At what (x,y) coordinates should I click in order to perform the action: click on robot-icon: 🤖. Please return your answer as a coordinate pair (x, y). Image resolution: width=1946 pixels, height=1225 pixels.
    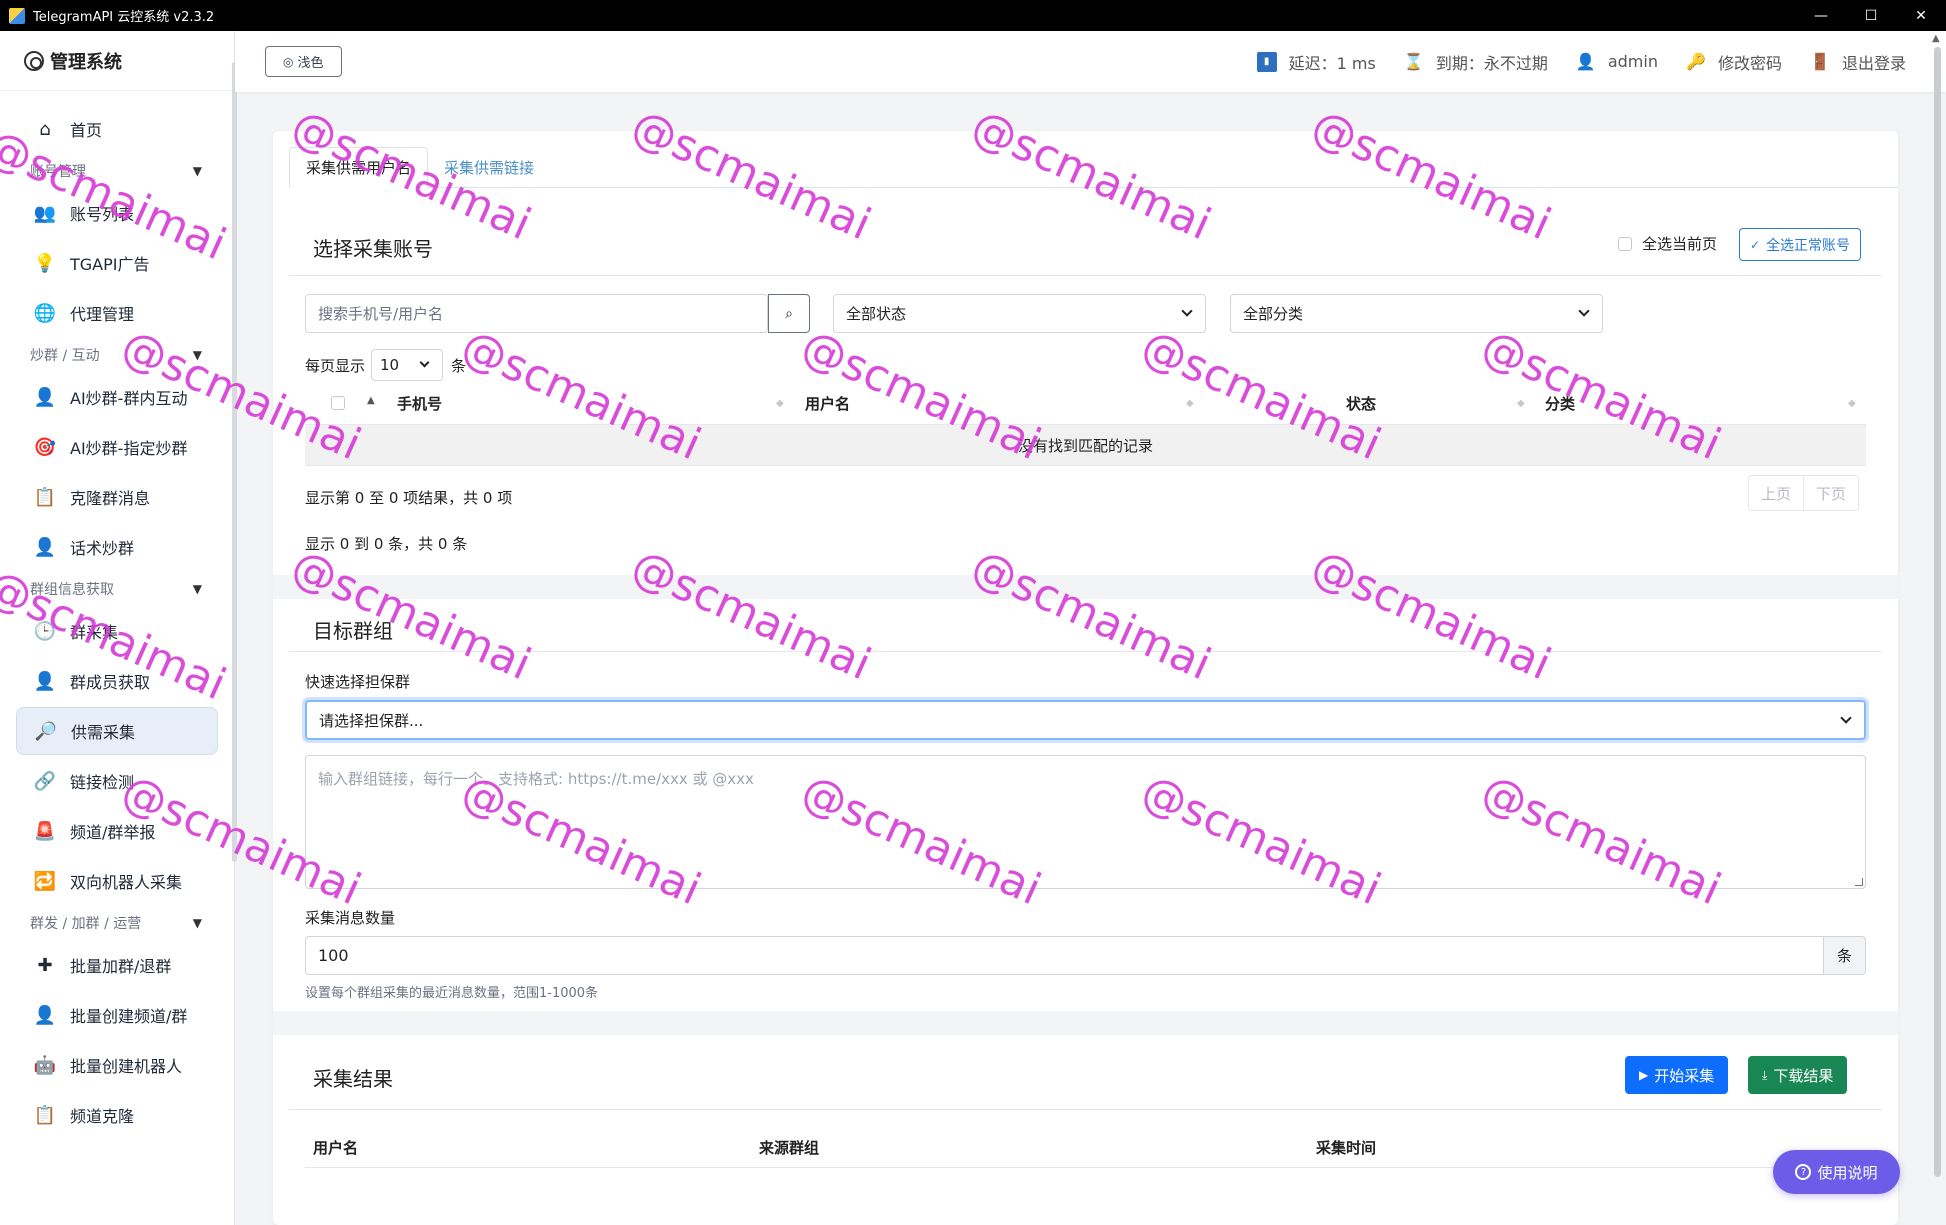
    Looking at the image, I should click on (45, 1065).